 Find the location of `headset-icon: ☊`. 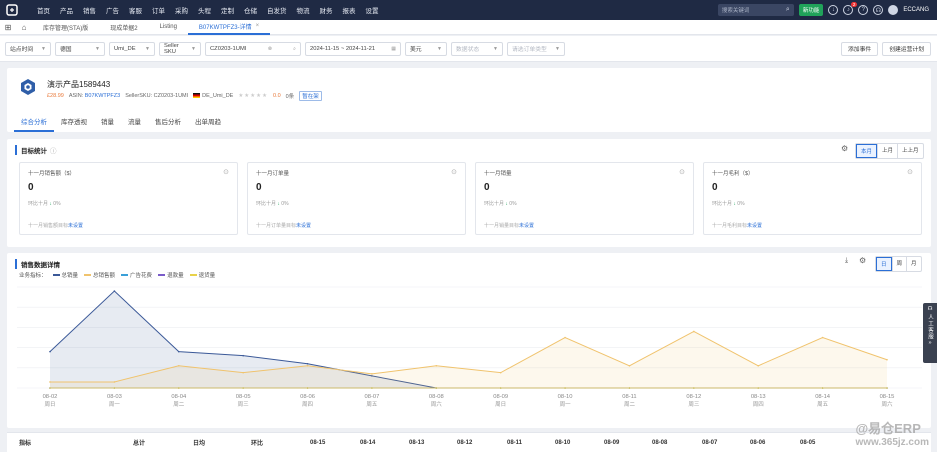

headset-icon: ☊ is located at coordinates (878, 10).